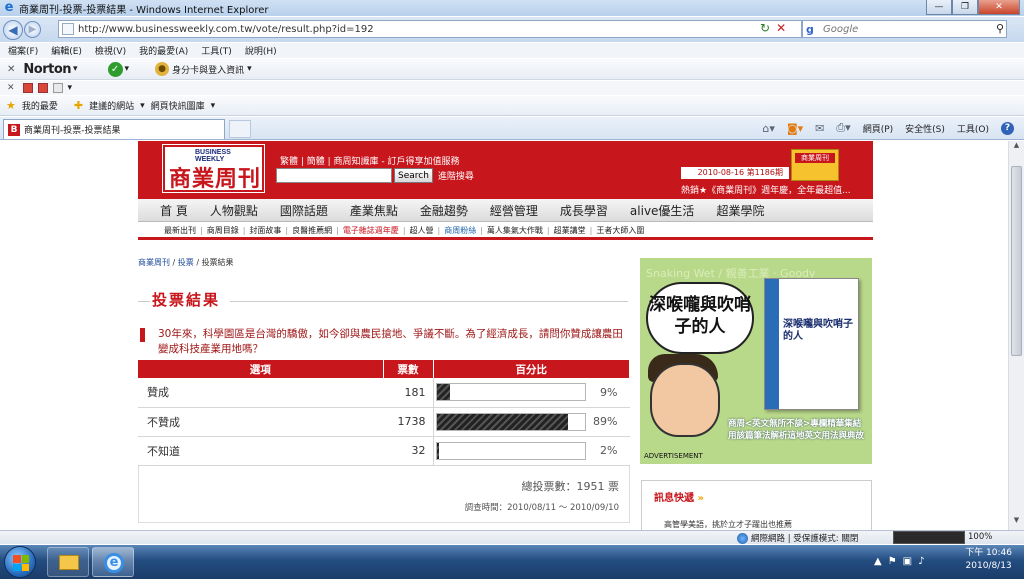  I want to click on menu-file: 檔案(F), so click(23, 50).